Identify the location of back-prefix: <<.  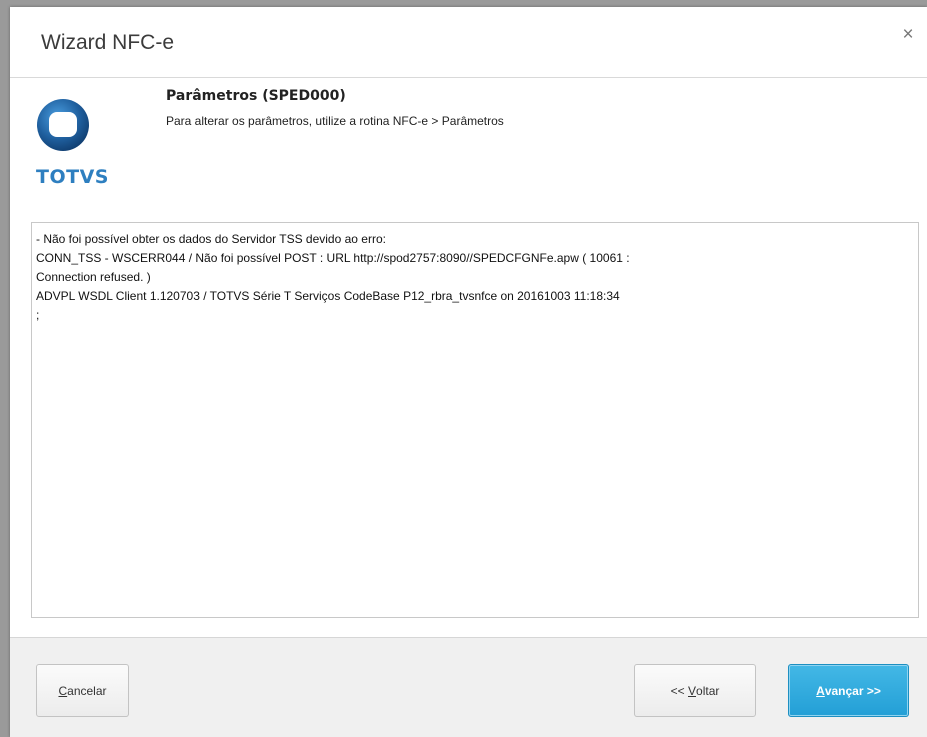
(679, 690).